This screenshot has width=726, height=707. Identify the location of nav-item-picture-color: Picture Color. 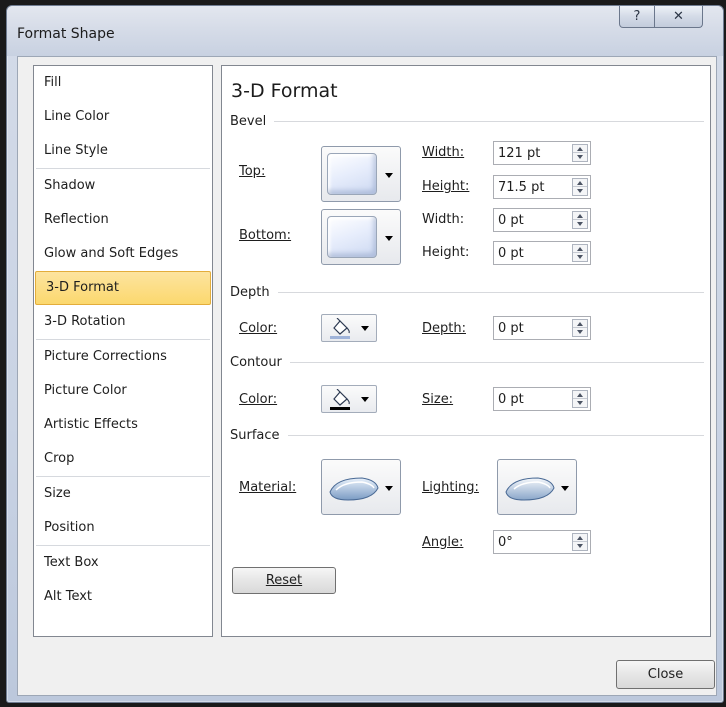
(123, 391).